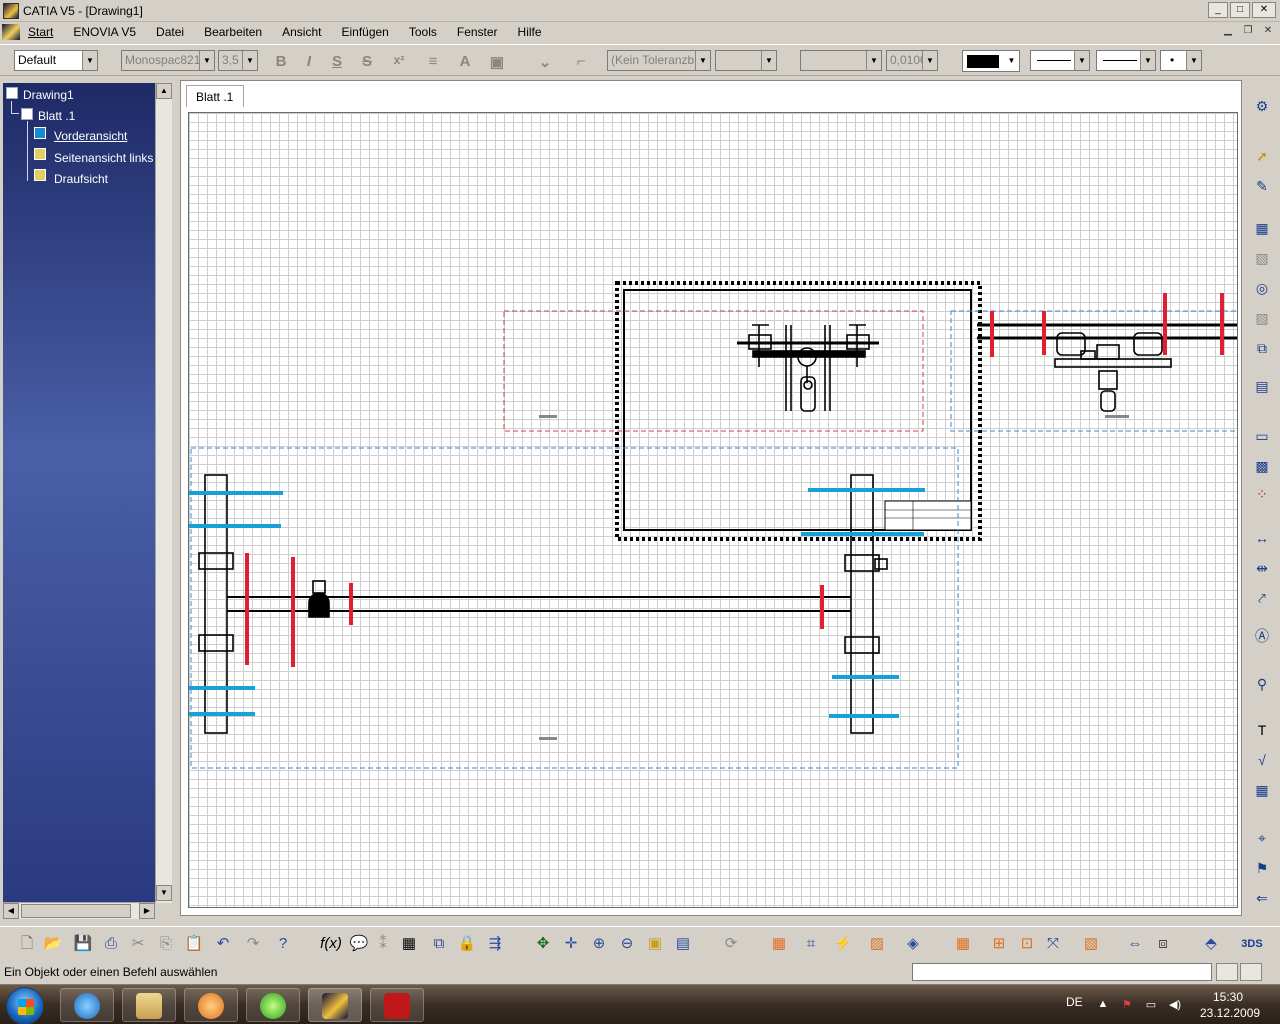 The width and height of the screenshot is (1280, 1024). What do you see at coordinates (746, 60) in the screenshot?
I see `tolerance-value-select: ▼` at bounding box center [746, 60].